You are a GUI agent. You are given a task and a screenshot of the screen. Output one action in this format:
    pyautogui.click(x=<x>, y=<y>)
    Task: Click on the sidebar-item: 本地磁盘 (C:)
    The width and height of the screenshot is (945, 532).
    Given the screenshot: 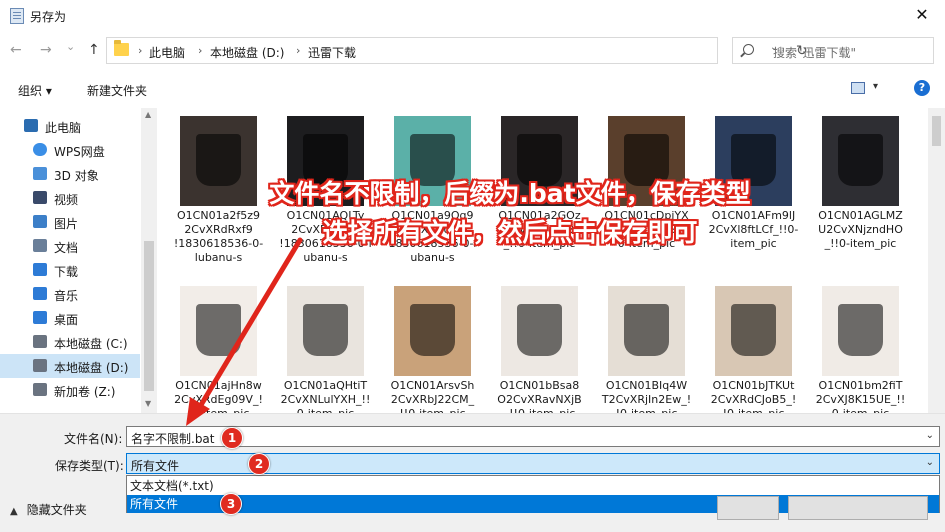 What is the action you would take?
    pyautogui.click(x=70, y=342)
    